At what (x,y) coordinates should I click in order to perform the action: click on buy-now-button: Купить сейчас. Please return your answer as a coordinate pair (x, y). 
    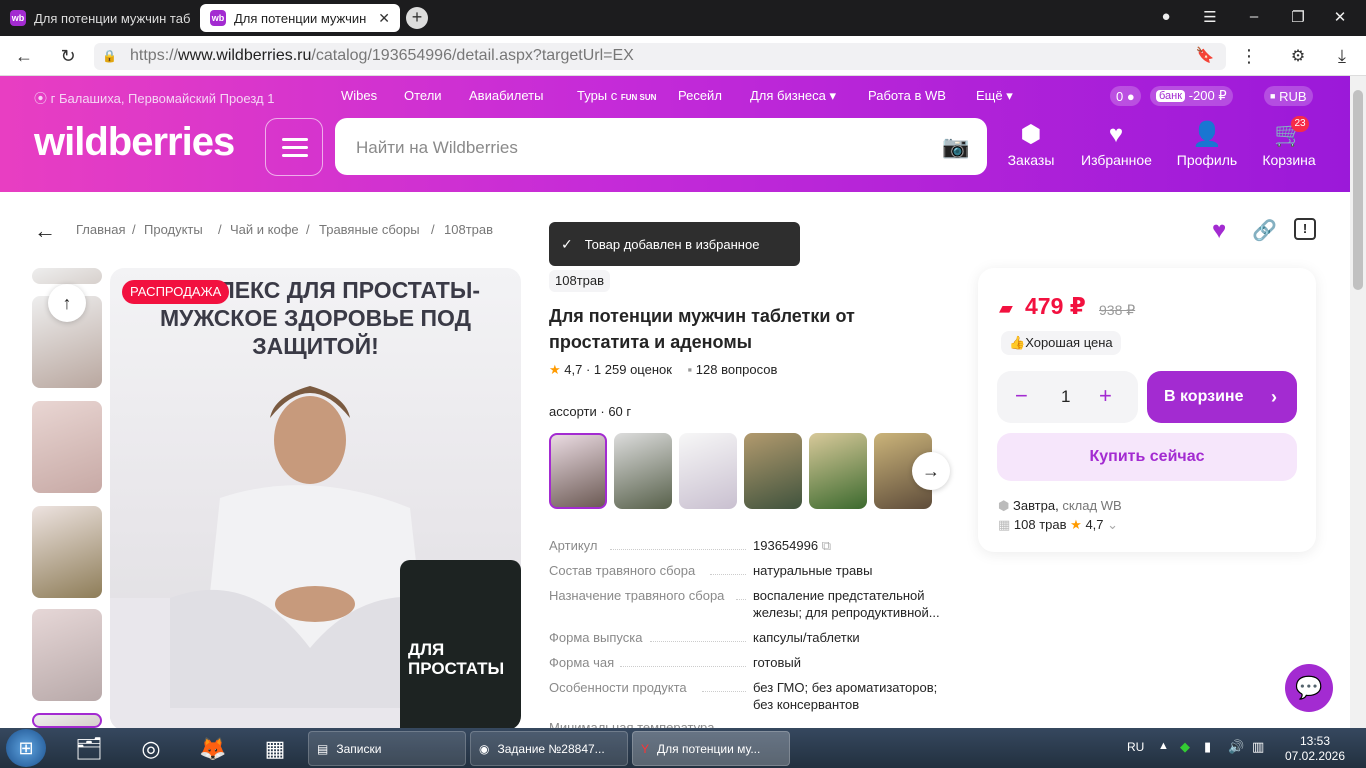
    Looking at the image, I should click on (1147, 457).